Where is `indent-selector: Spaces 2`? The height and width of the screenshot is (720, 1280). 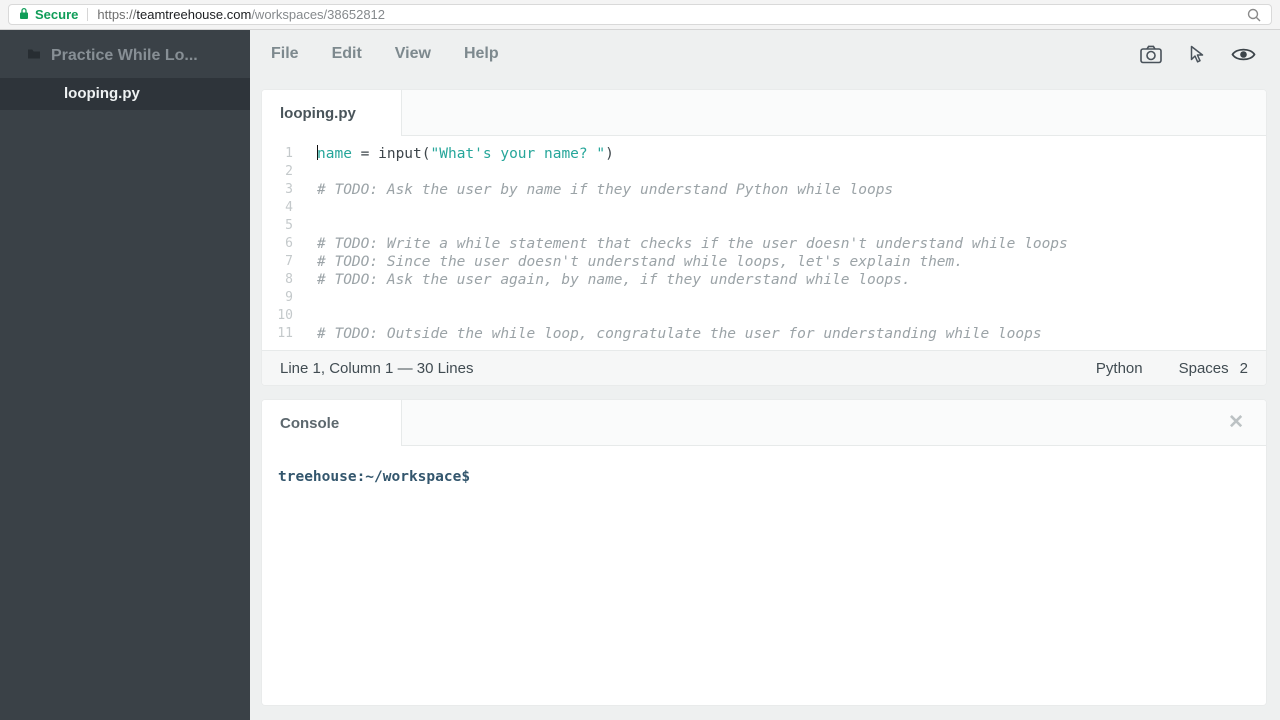
indent-selector: Spaces 2 is located at coordinates (1213, 368).